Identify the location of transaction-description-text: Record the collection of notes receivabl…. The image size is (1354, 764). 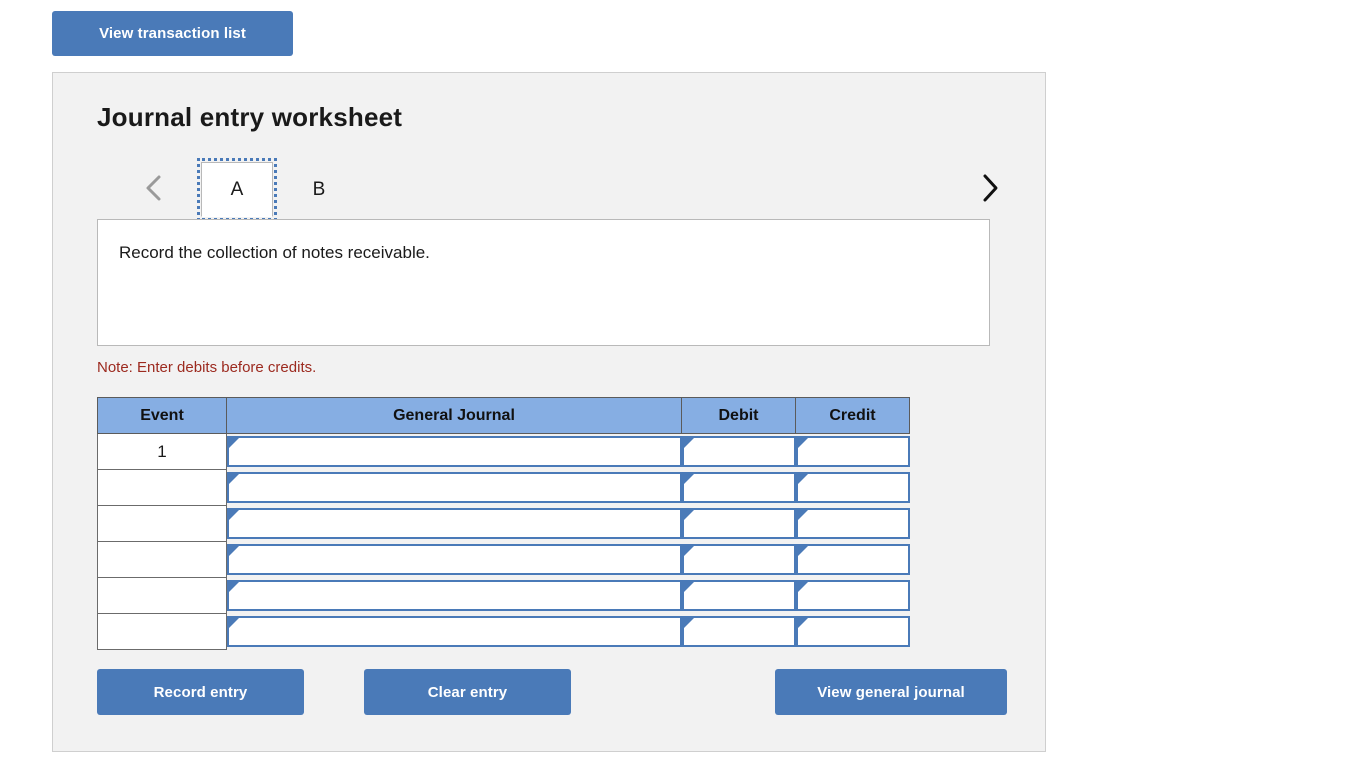
(274, 252).